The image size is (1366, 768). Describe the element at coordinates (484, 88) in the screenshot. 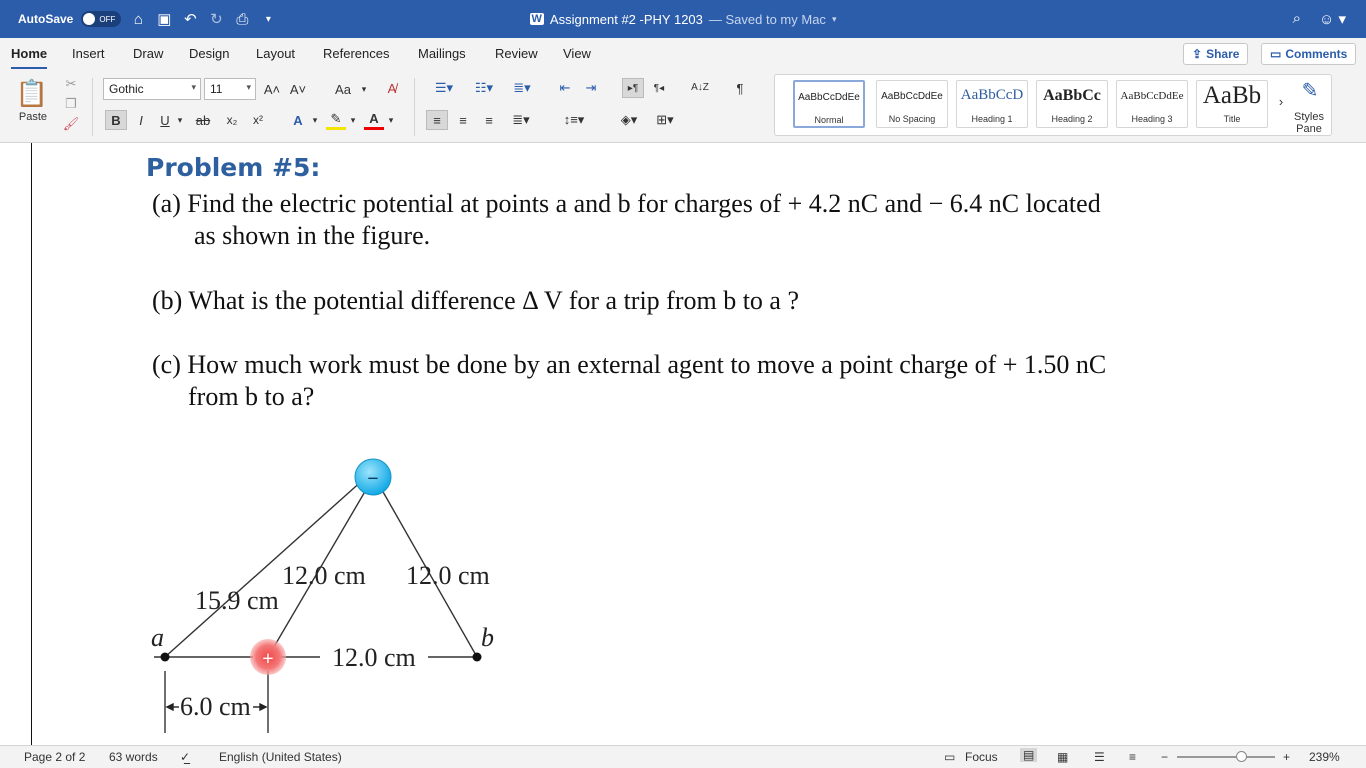

I see `numbering-icon: ☷▾` at that location.